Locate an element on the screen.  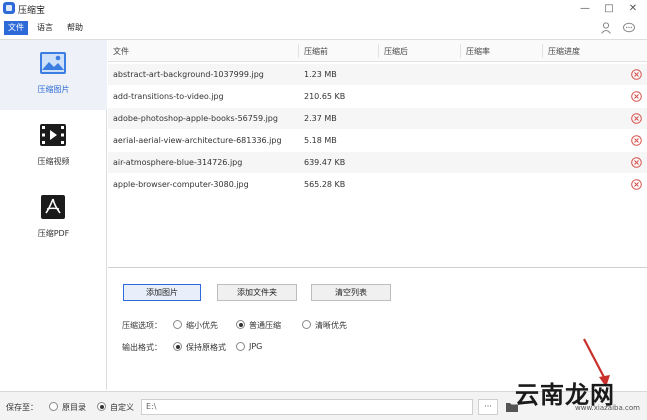
file-size-before: 2.37 MB is located at coordinates (320, 118).